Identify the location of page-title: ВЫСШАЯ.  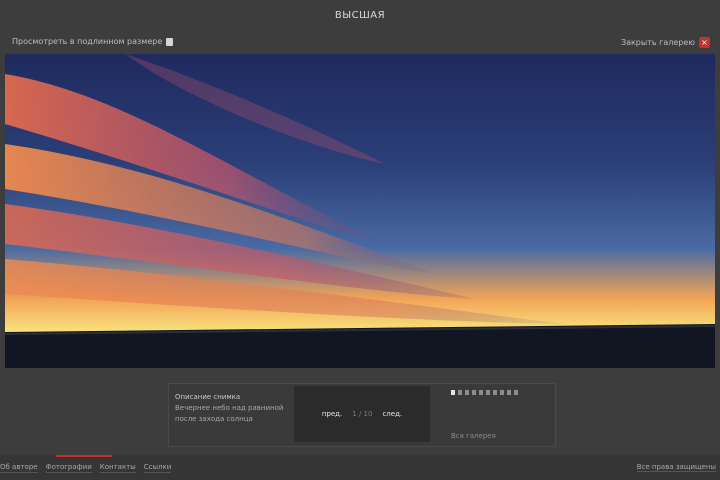
(360, 15).